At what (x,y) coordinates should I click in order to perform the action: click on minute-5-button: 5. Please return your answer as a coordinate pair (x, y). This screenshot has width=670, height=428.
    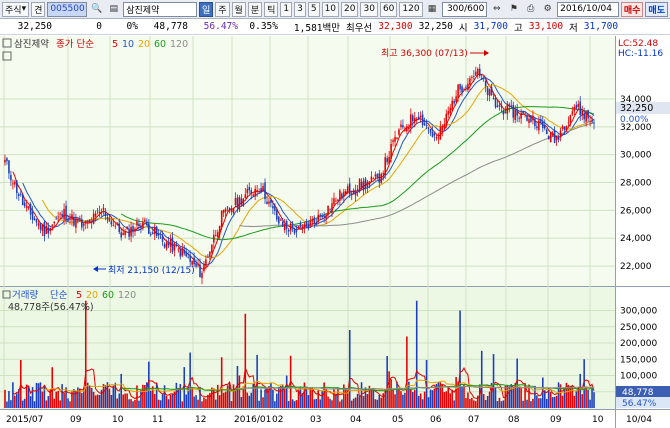
    Looking at the image, I should click on (313, 9).